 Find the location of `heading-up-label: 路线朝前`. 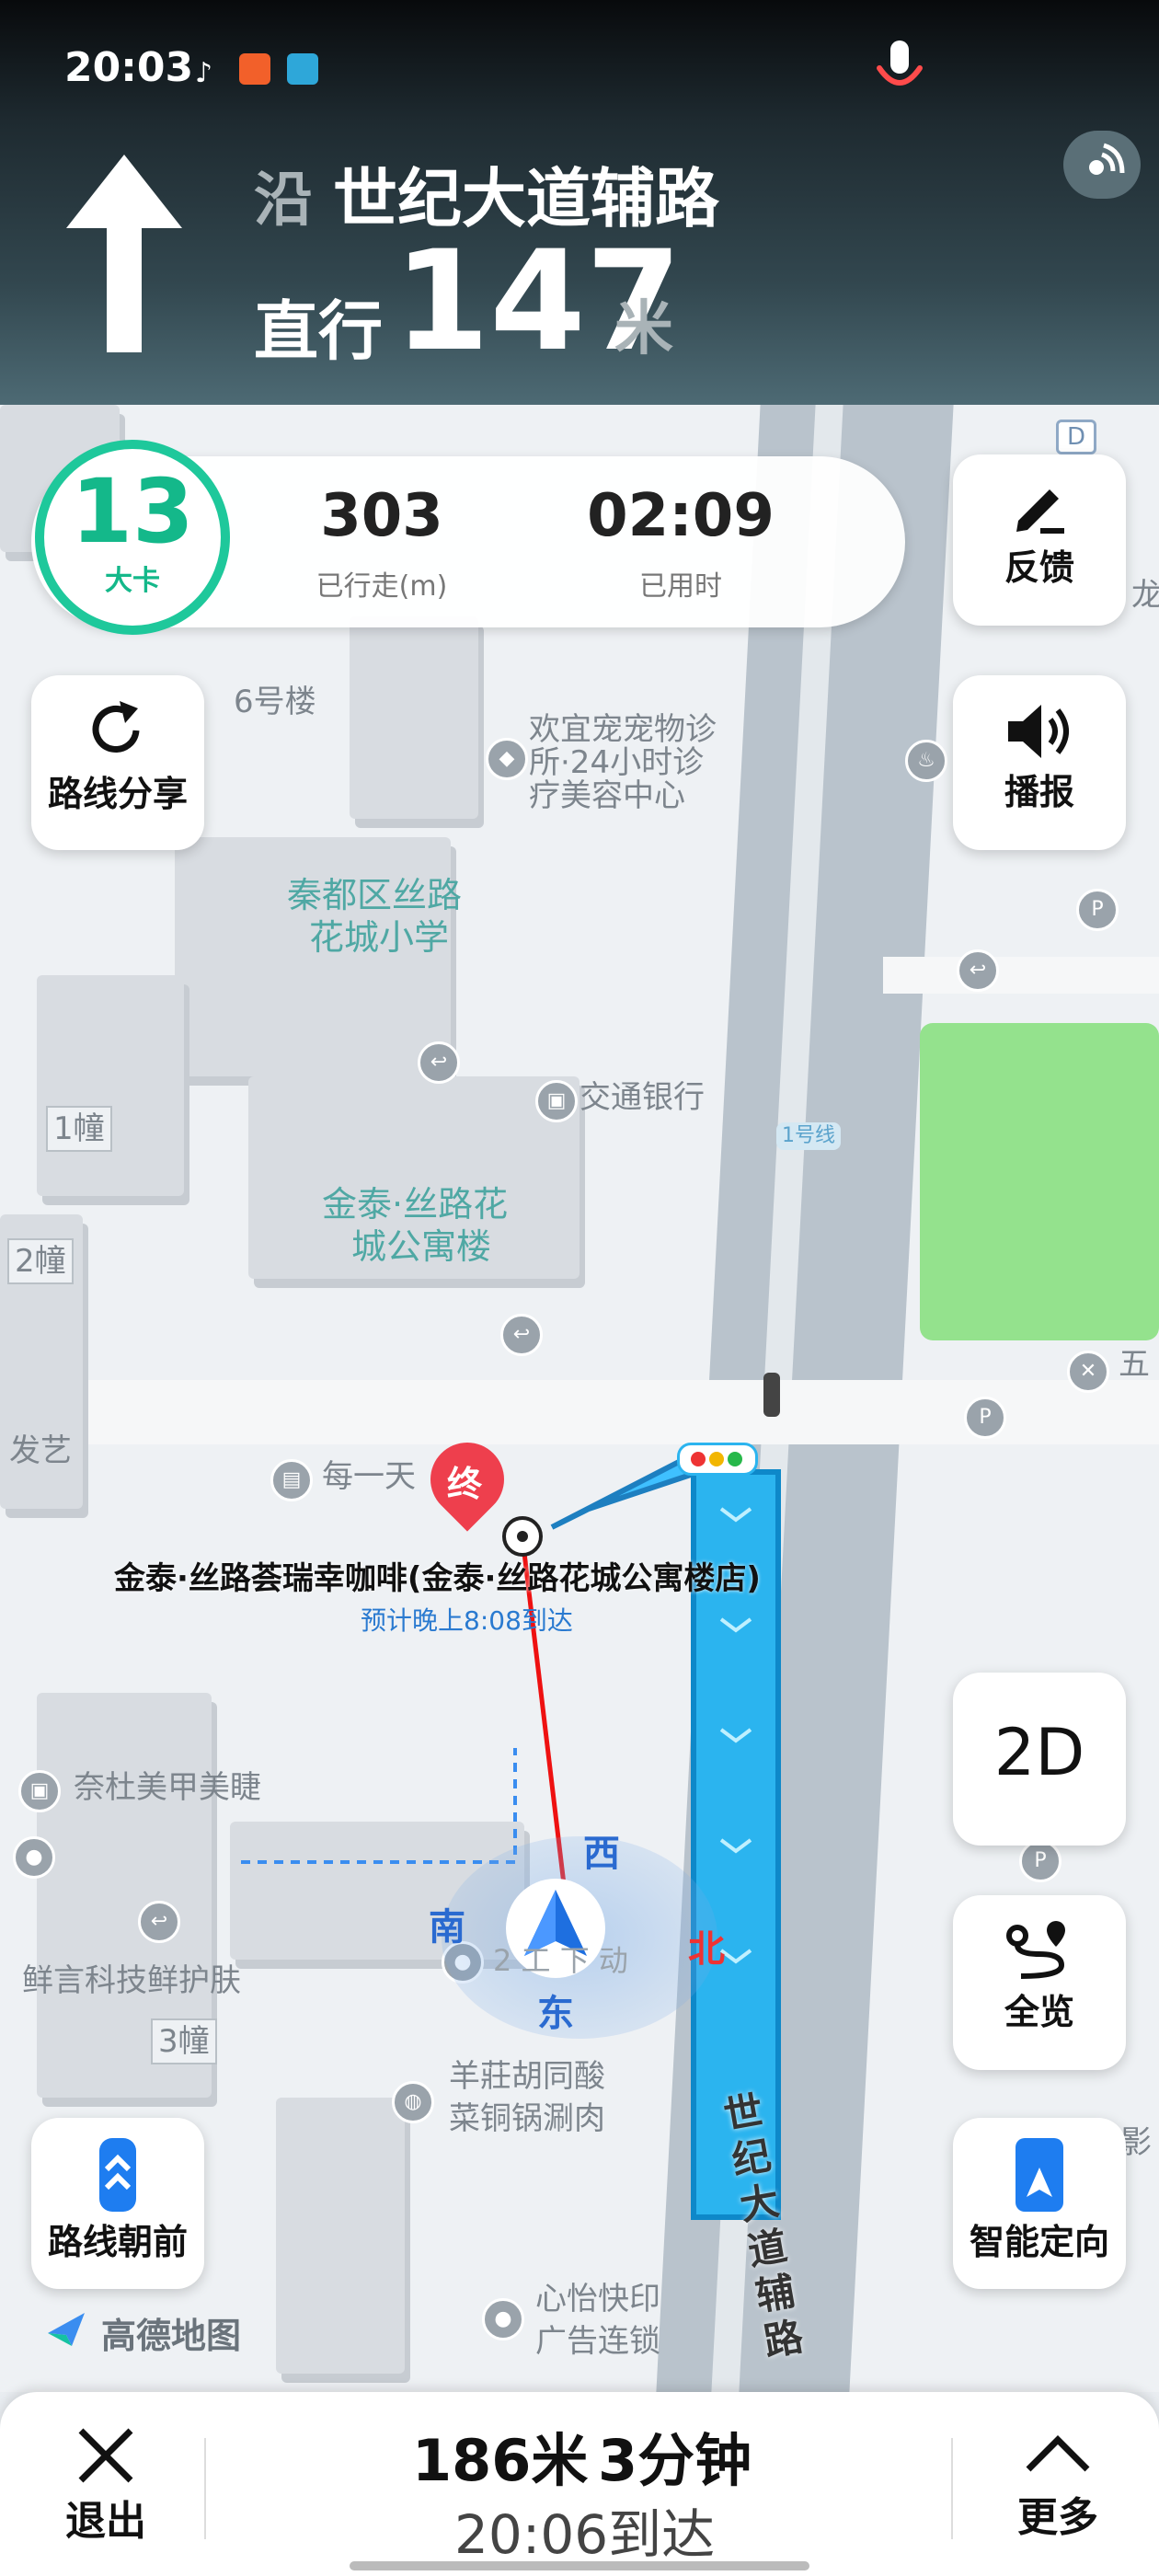

heading-up-label: 路线朝前 is located at coordinates (117, 2242).